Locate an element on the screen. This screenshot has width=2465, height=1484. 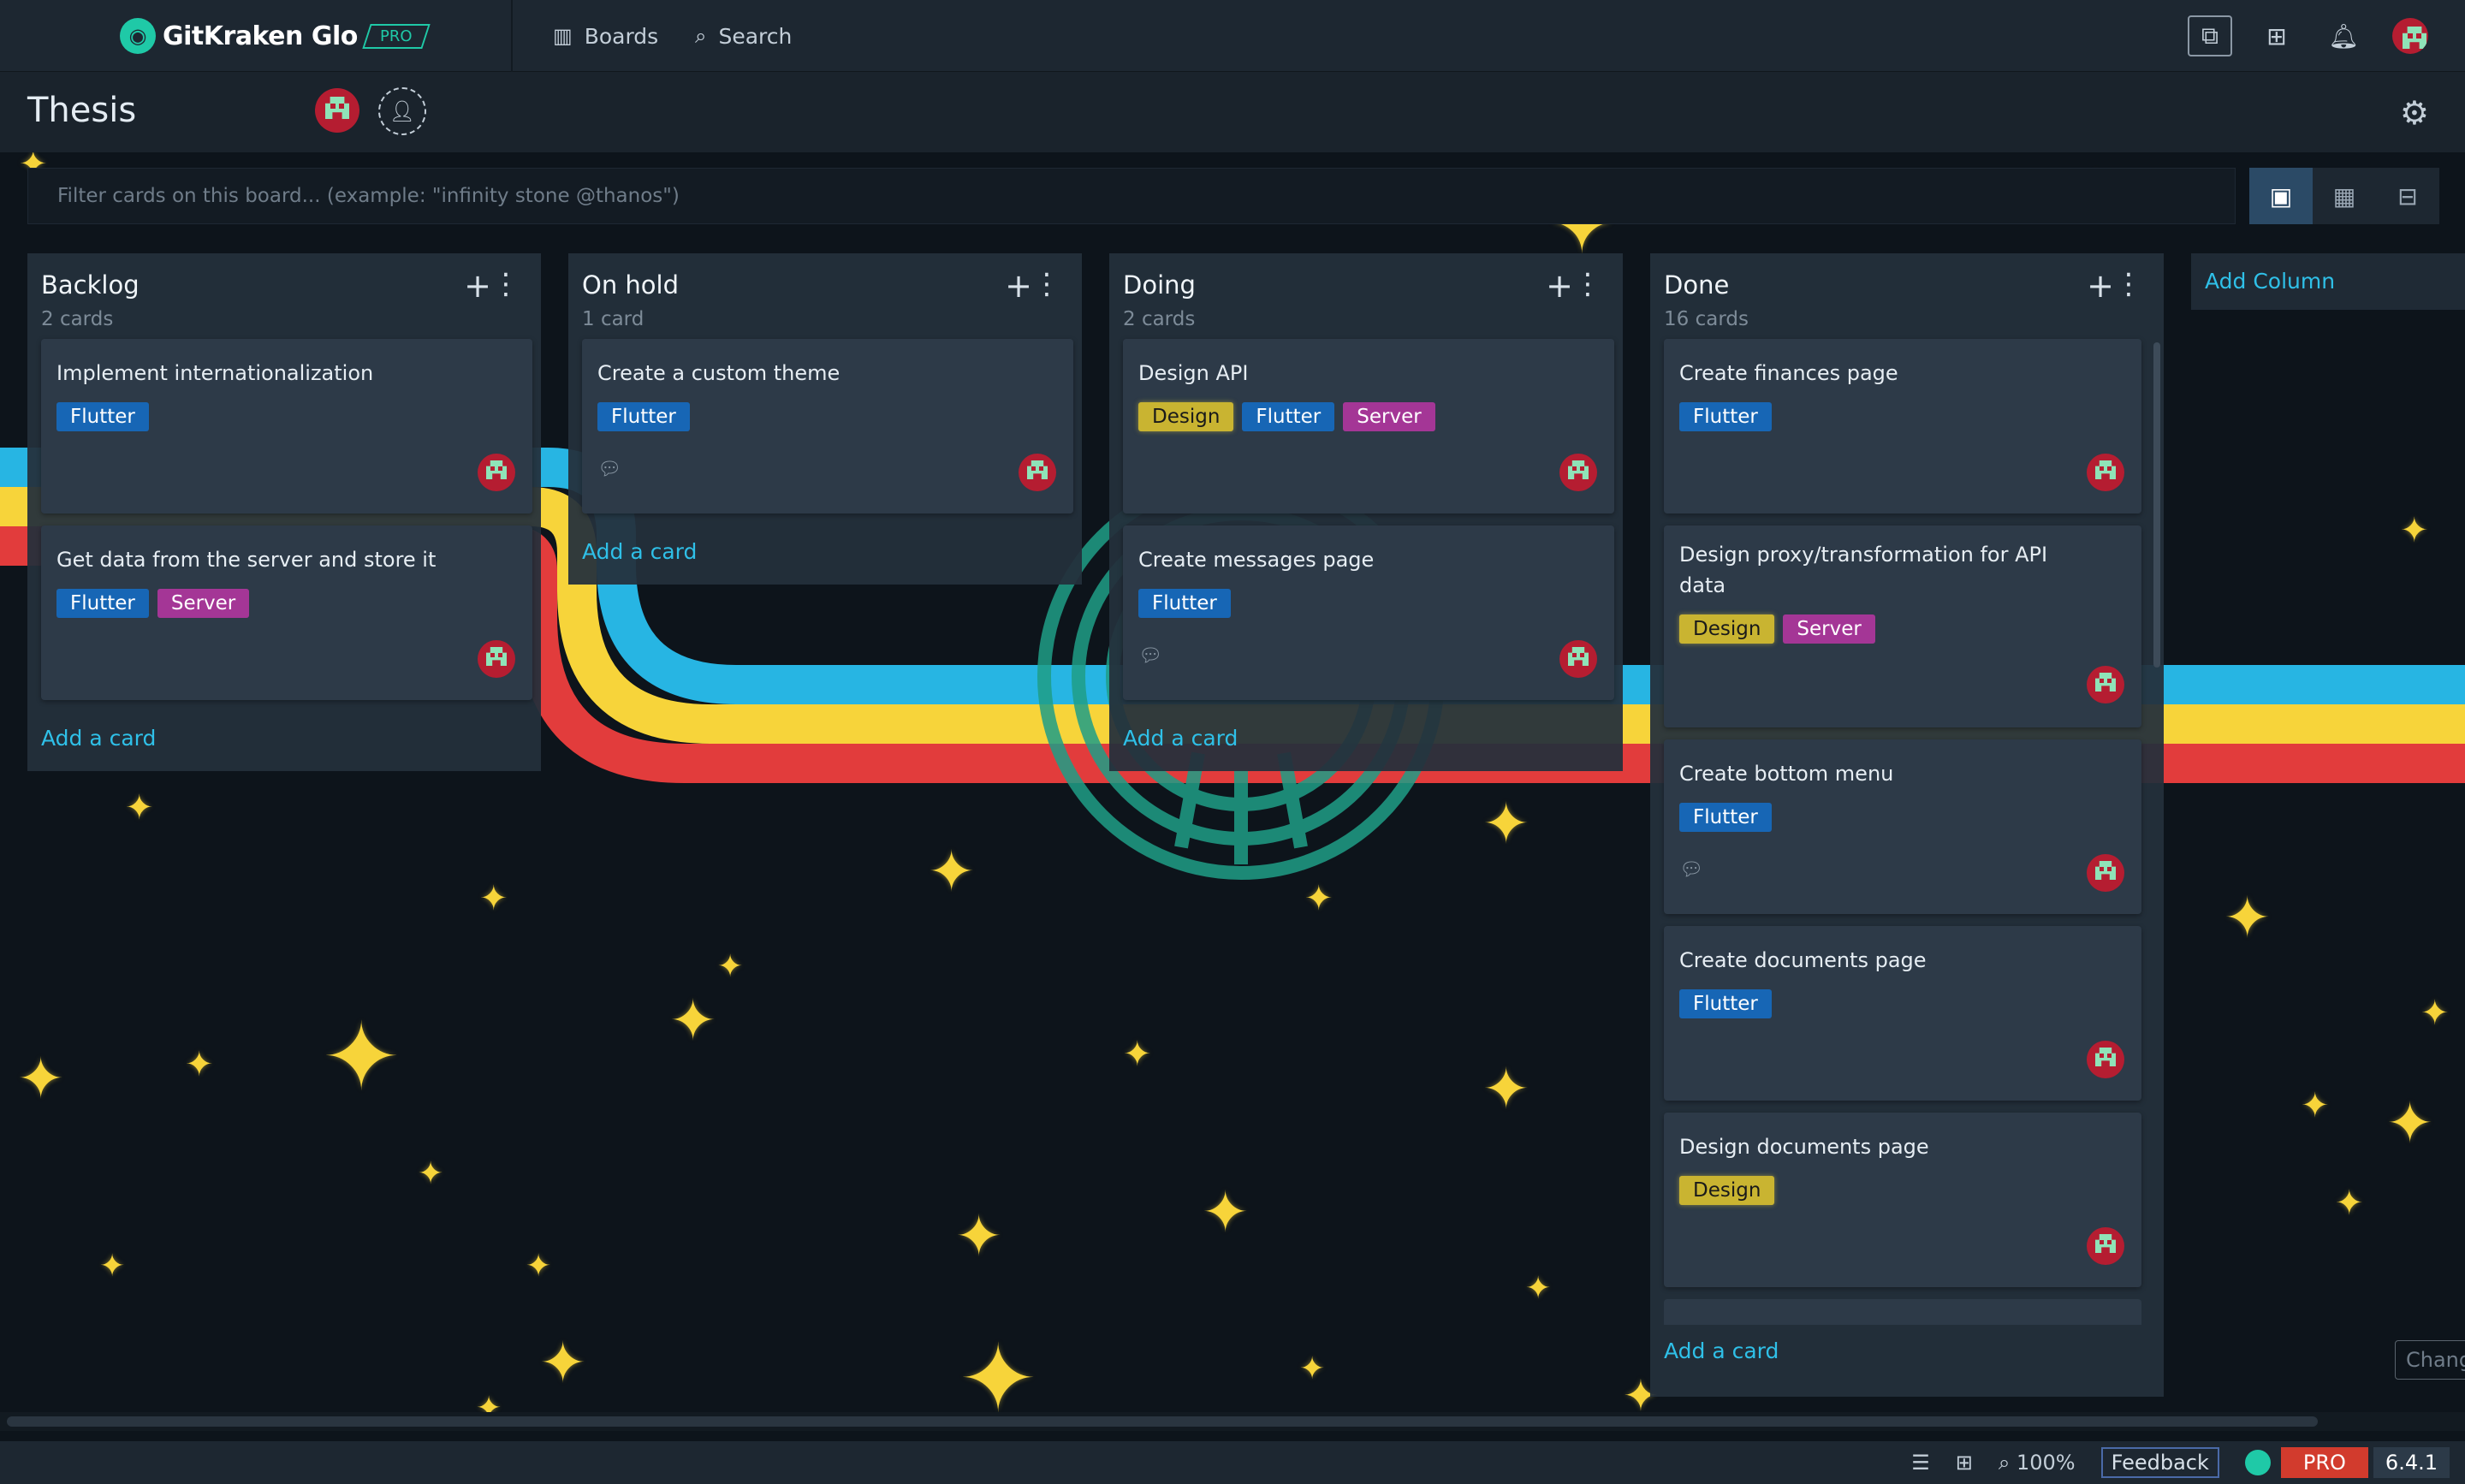
card: Design API Design Flutter Server is located at coordinates (1368, 426).